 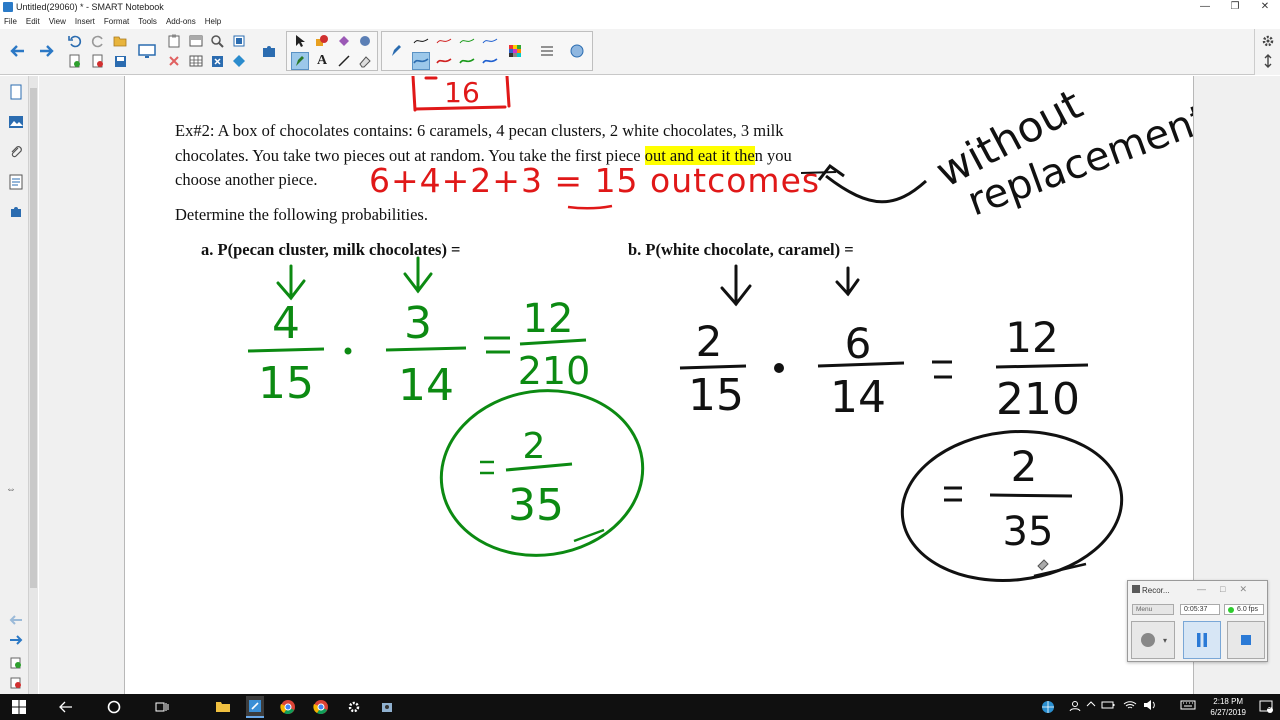 What do you see at coordinates (85, 21) in the screenshot?
I see `menu-insert: Insert` at bounding box center [85, 21].